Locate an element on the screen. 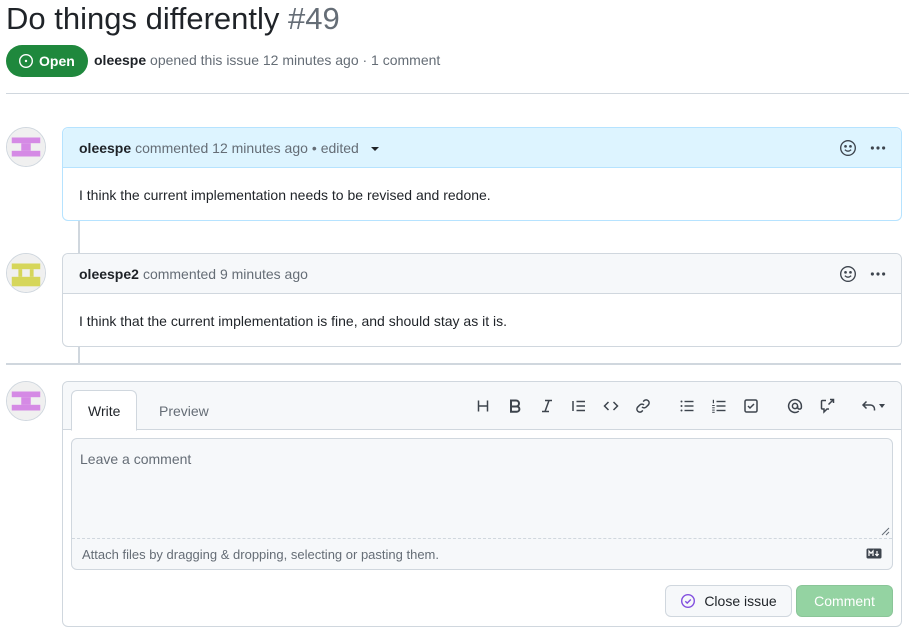  comment-author-link: oleespe is located at coordinates (105, 148).